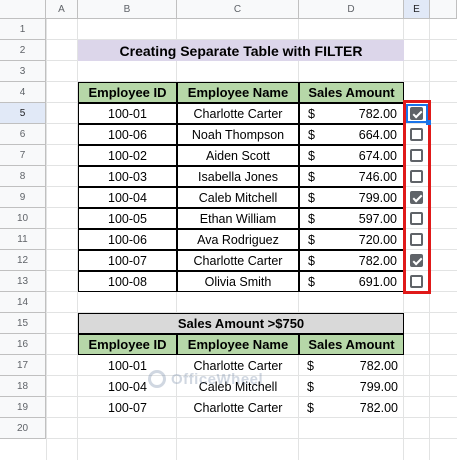 The image size is (457, 460). What do you see at coordinates (238, 9) in the screenshot?
I see `column-header-c: C` at bounding box center [238, 9].